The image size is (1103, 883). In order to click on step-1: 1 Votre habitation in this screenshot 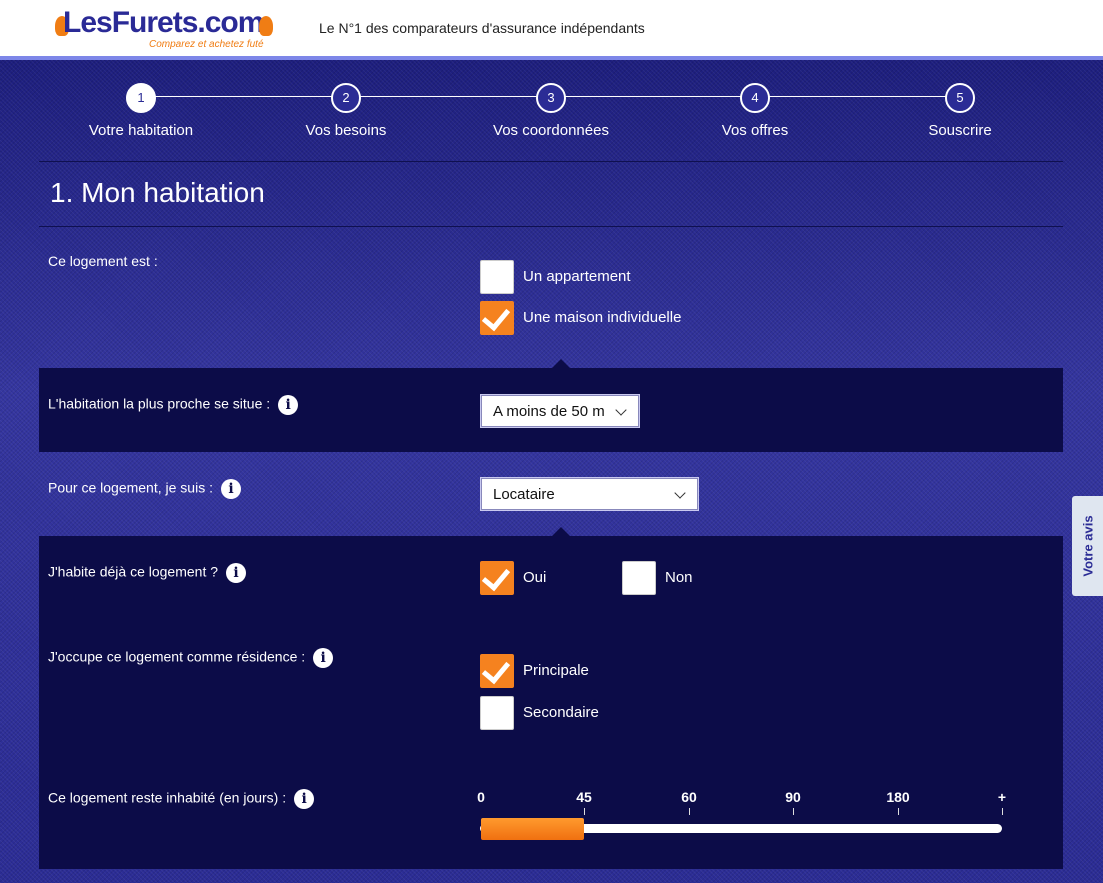, I will do `click(141, 111)`.